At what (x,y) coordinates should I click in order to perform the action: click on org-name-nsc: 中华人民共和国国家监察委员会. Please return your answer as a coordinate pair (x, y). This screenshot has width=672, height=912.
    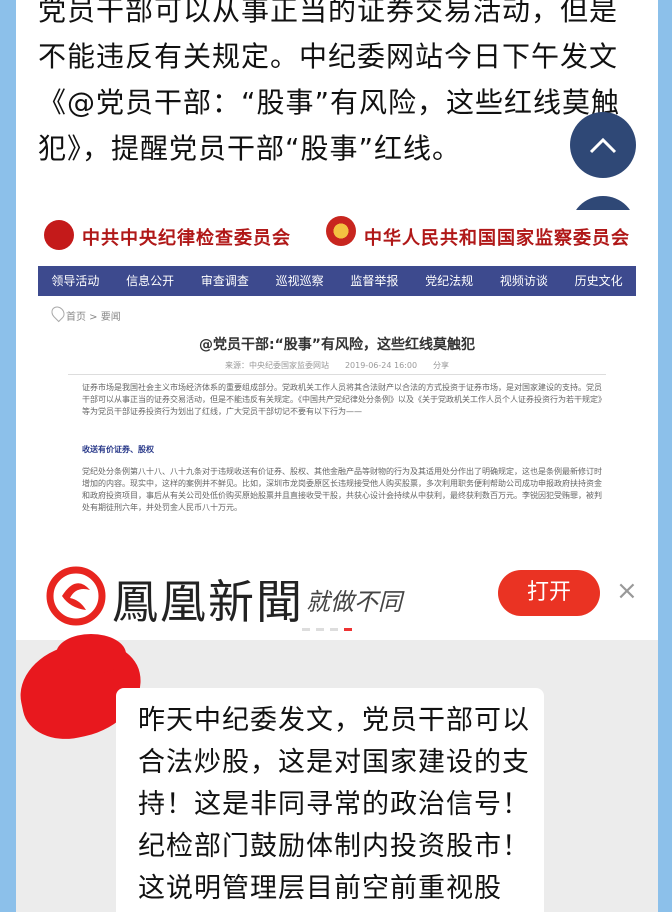
    Looking at the image, I should click on (497, 238).